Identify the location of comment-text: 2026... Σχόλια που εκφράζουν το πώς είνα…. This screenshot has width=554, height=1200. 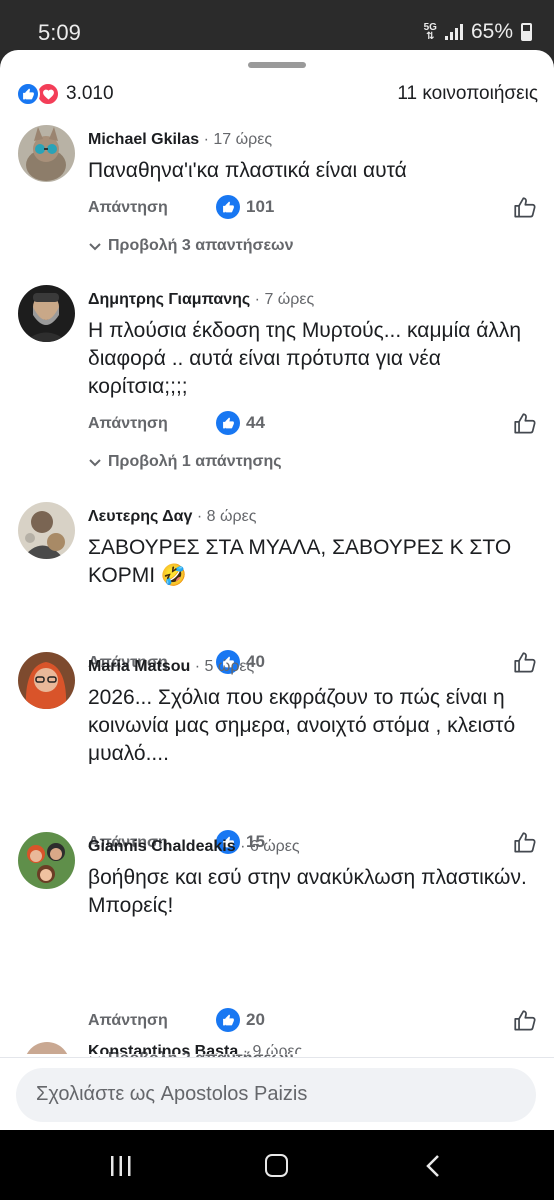
(302, 725).